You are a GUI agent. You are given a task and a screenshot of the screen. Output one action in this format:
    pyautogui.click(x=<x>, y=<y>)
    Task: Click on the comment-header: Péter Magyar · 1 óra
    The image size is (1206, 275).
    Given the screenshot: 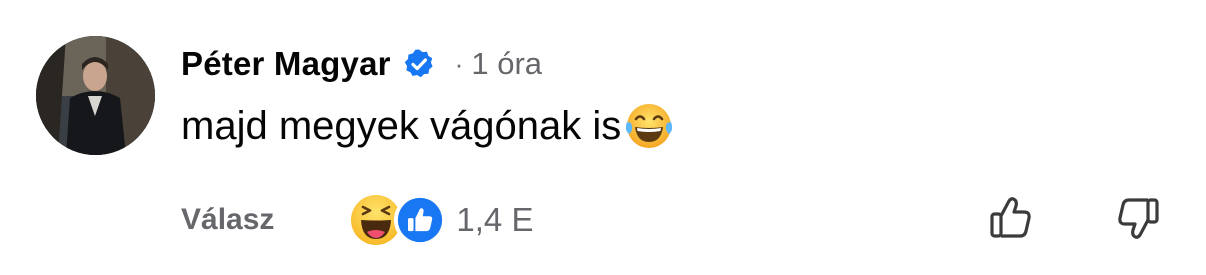 What is the action you would take?
    pyautogui.click(x=361, y=64)
    